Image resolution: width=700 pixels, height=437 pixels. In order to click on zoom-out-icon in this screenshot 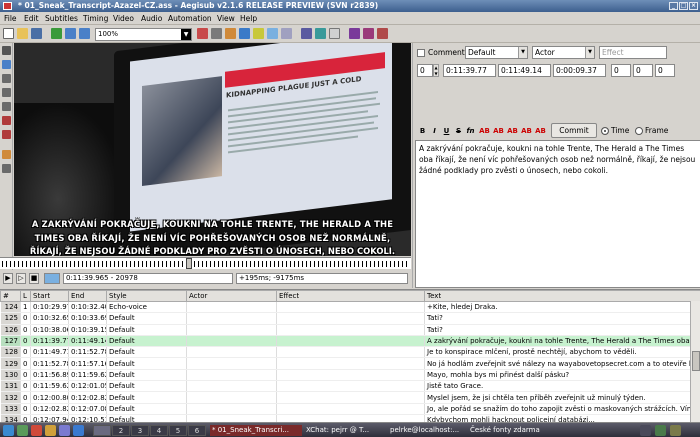, I will do `click(84, 33)`.